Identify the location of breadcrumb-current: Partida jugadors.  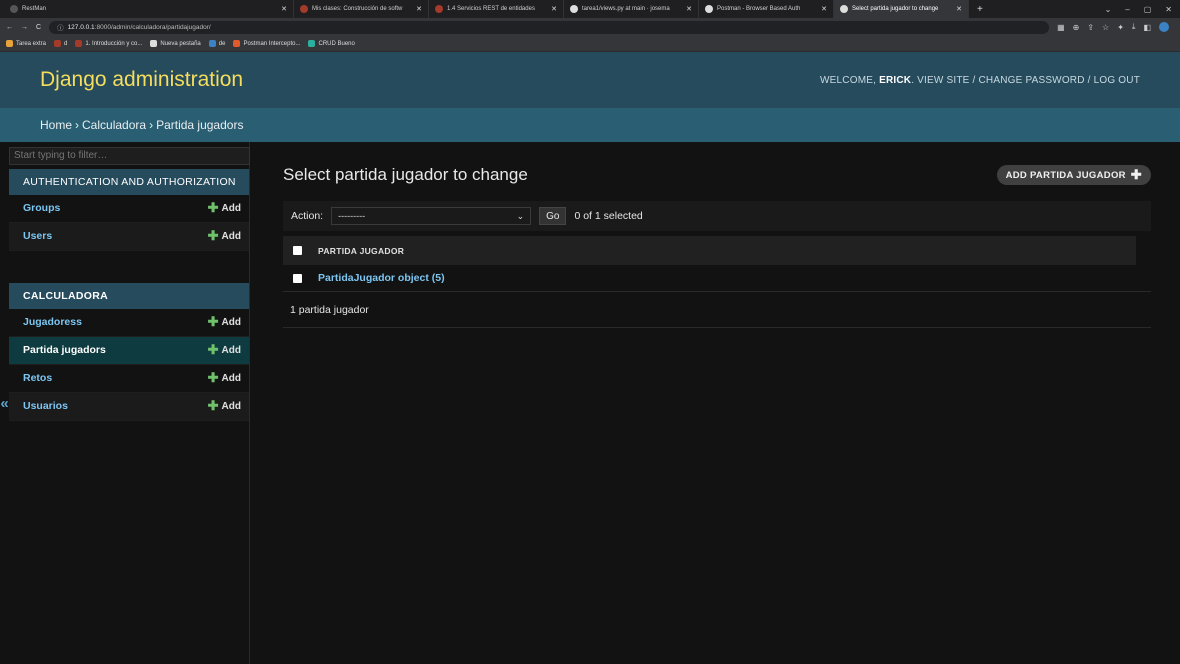
(200, 125).